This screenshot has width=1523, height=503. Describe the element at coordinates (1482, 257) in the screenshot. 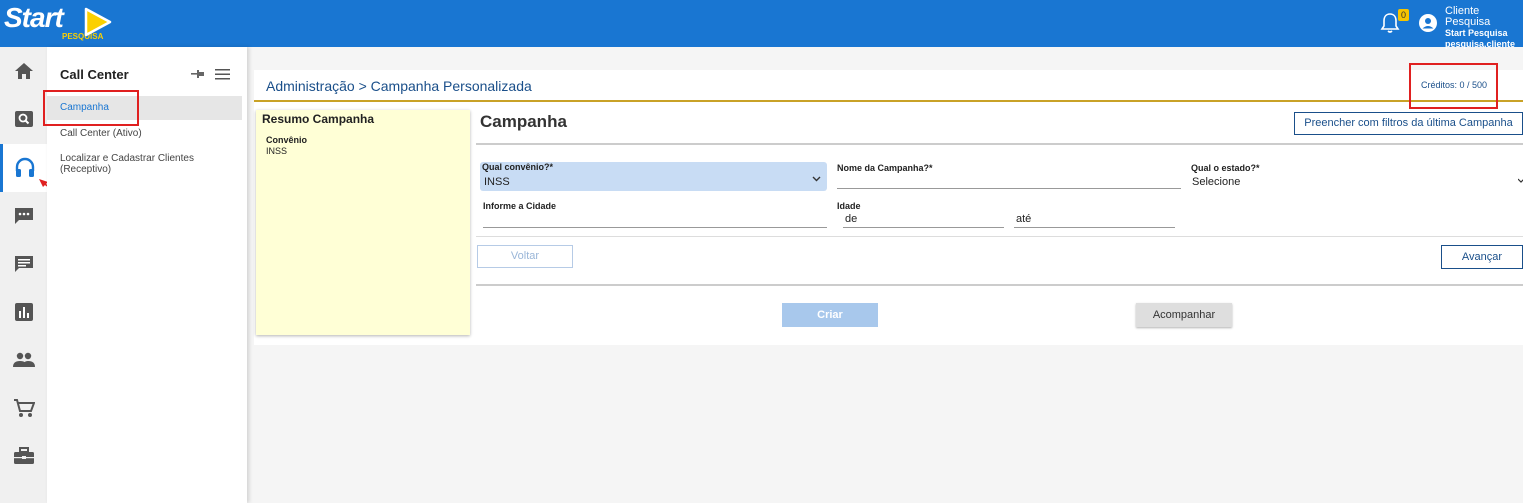

I see `avancar-button: Avançar` at that location.